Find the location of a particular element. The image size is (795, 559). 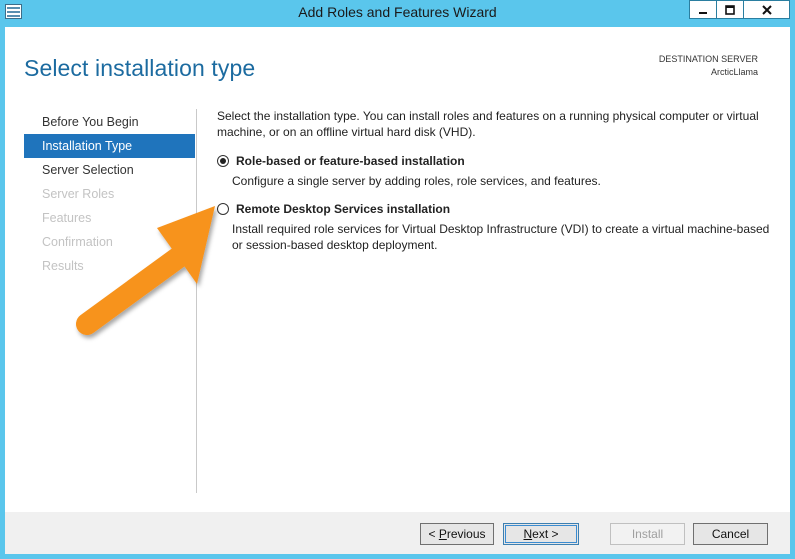

nav-item-before-you-begin: Before You Begin is located at coordinates (109, 122).